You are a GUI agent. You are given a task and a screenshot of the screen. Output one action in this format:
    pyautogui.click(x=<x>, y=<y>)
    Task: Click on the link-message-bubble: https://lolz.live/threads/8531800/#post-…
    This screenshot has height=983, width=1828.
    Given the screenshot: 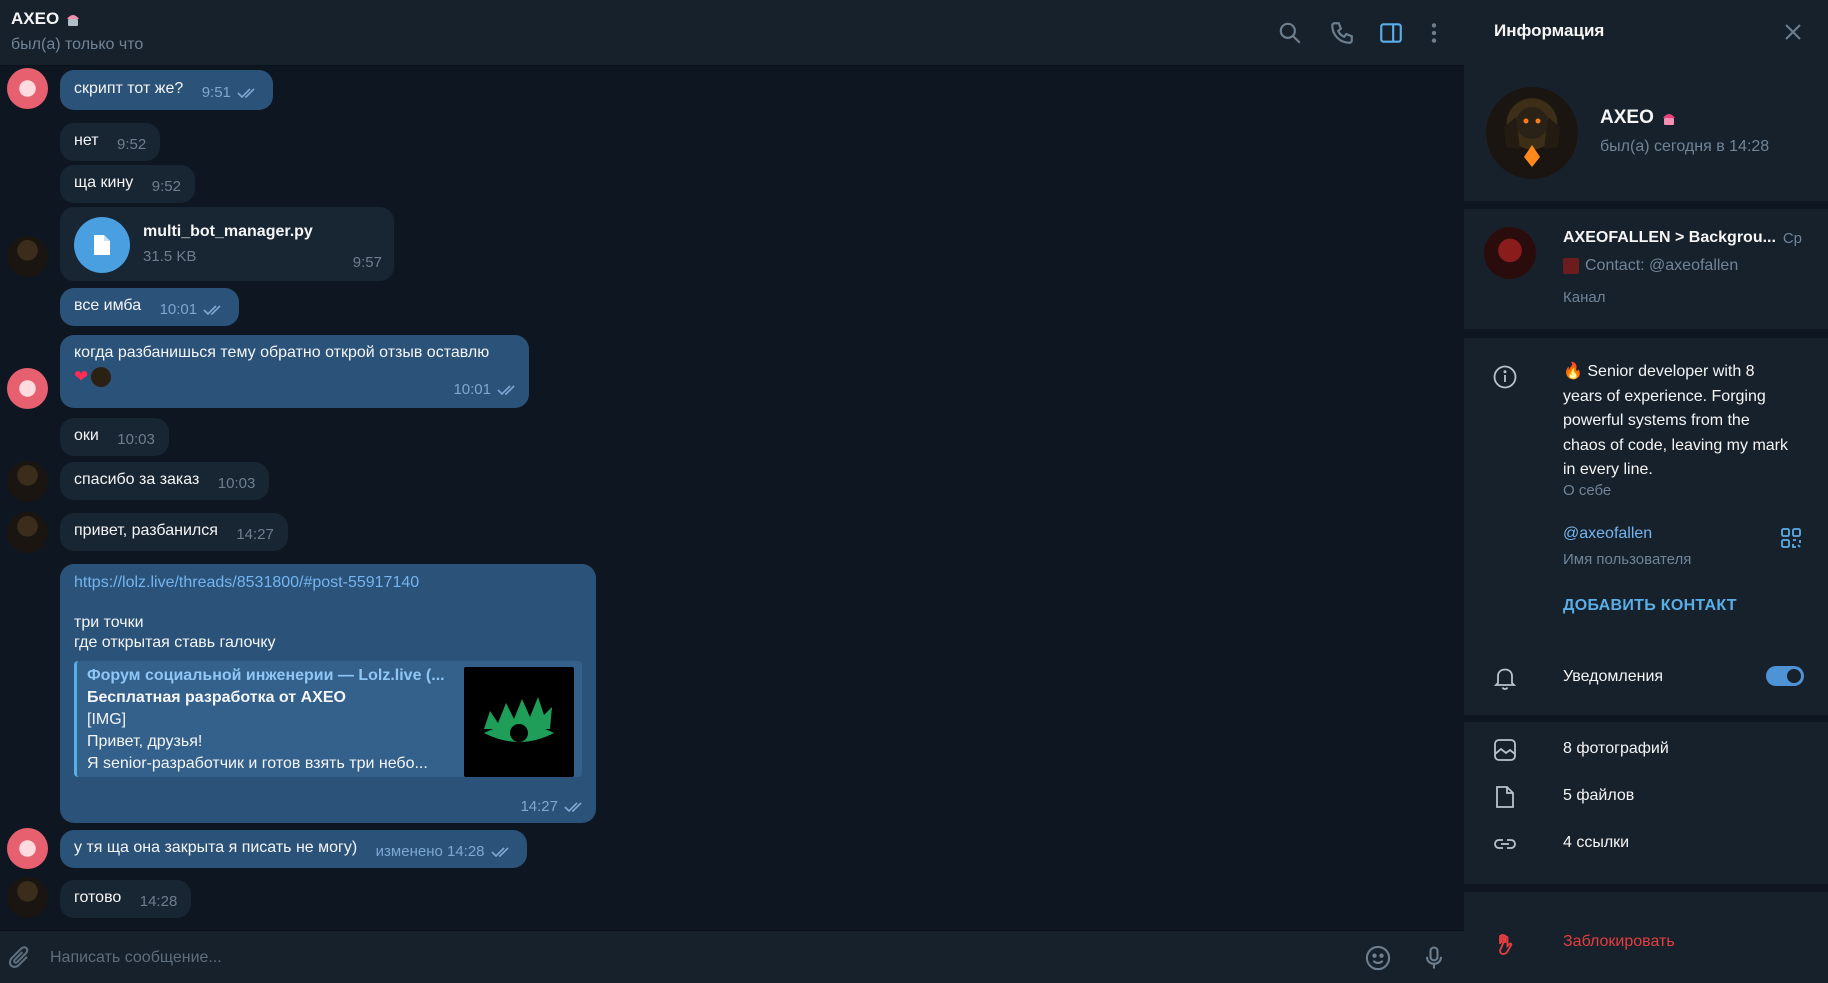 What is the action you would take?
    pyautogui.click(x=328, y=693)
    